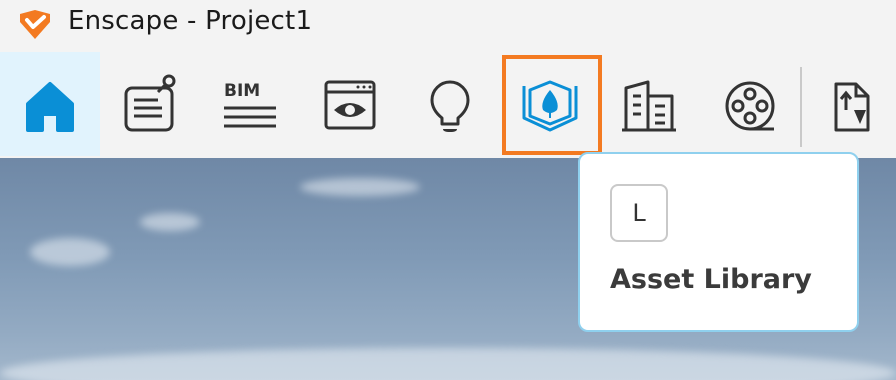  I want to click on video-editor-button, so click(750, 104).